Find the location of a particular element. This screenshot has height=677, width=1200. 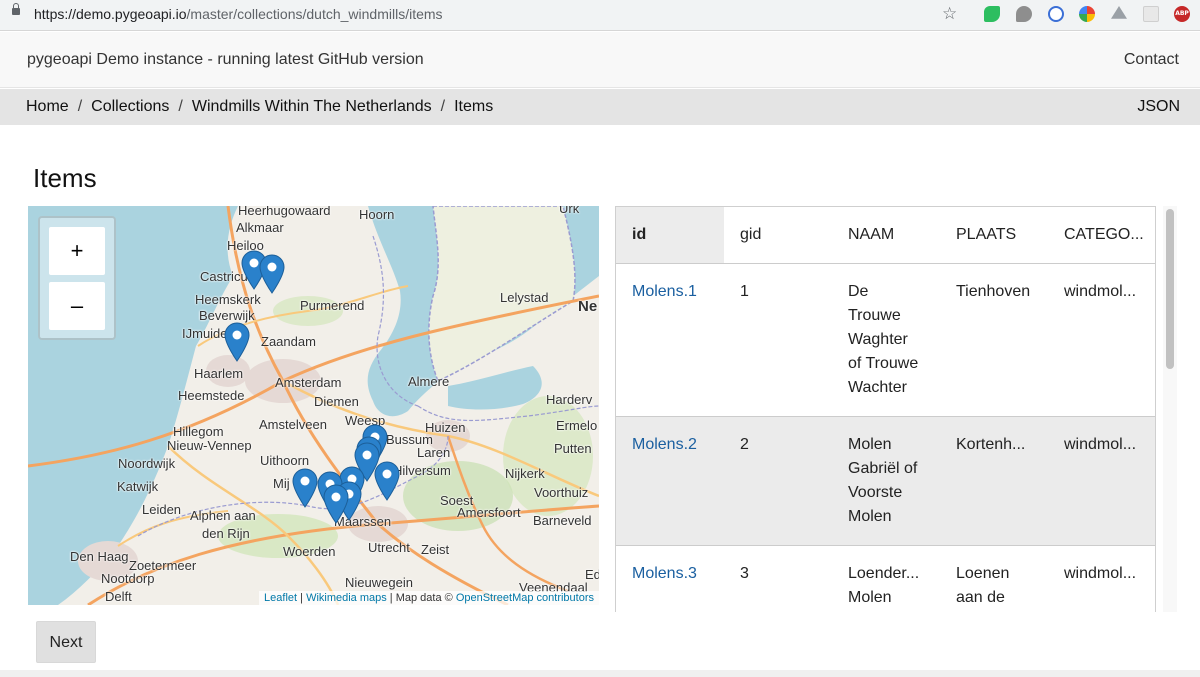

map-label: Lelystad is located at coordinates (524, 297).